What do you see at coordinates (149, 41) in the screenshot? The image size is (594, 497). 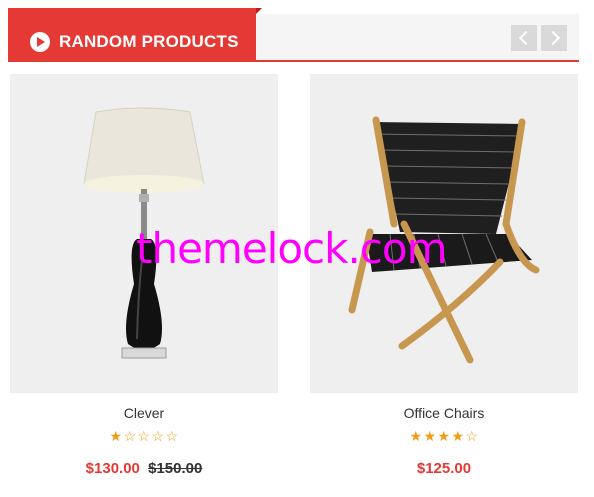 I see `module-title: RANDOM PRODUCTS` at bounding box center [149, 41].